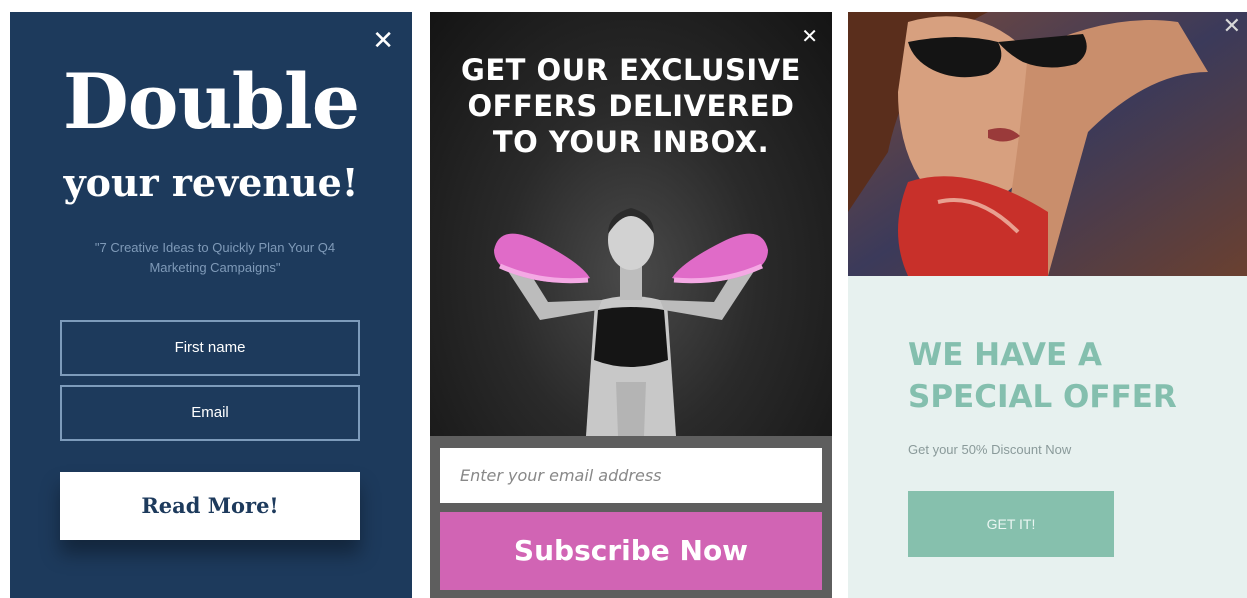 This screenshot has height=598, width=1247. I want to click on popup-title-line2: your revenue!, so click(211, 182).